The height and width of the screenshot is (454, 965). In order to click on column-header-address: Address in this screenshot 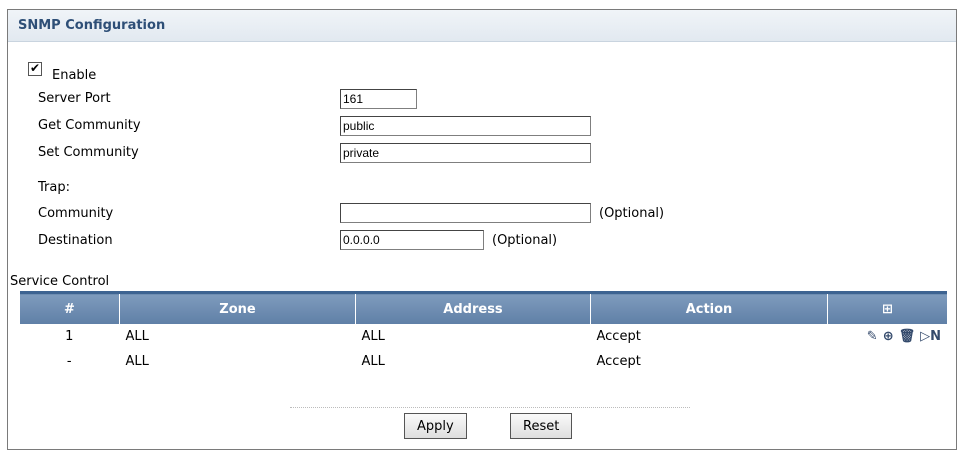, I will do `click(473, 307)`.